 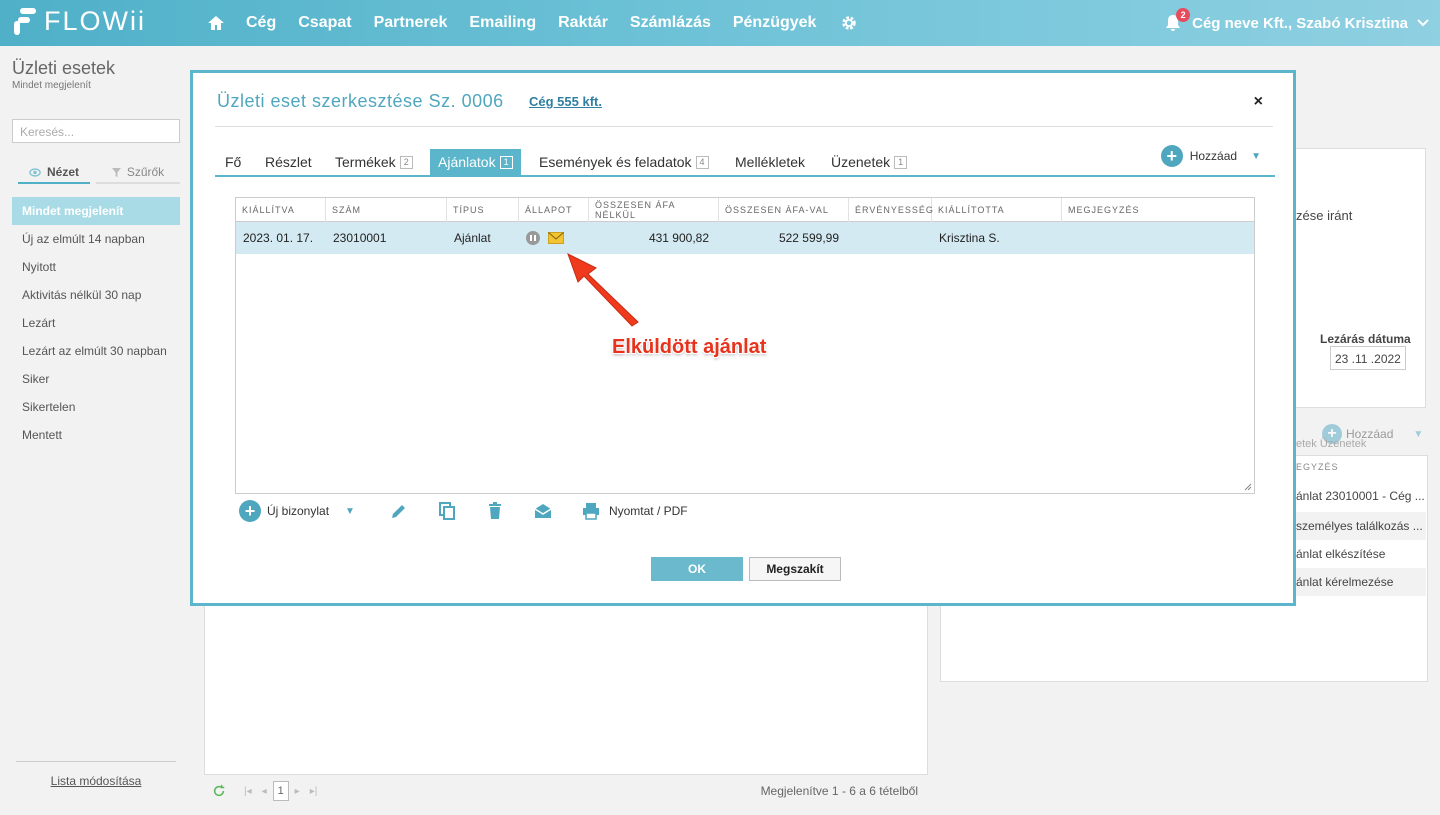 I want to click on column-header-note: MEGJEGYZÉS, so click(x=1158, y=210).